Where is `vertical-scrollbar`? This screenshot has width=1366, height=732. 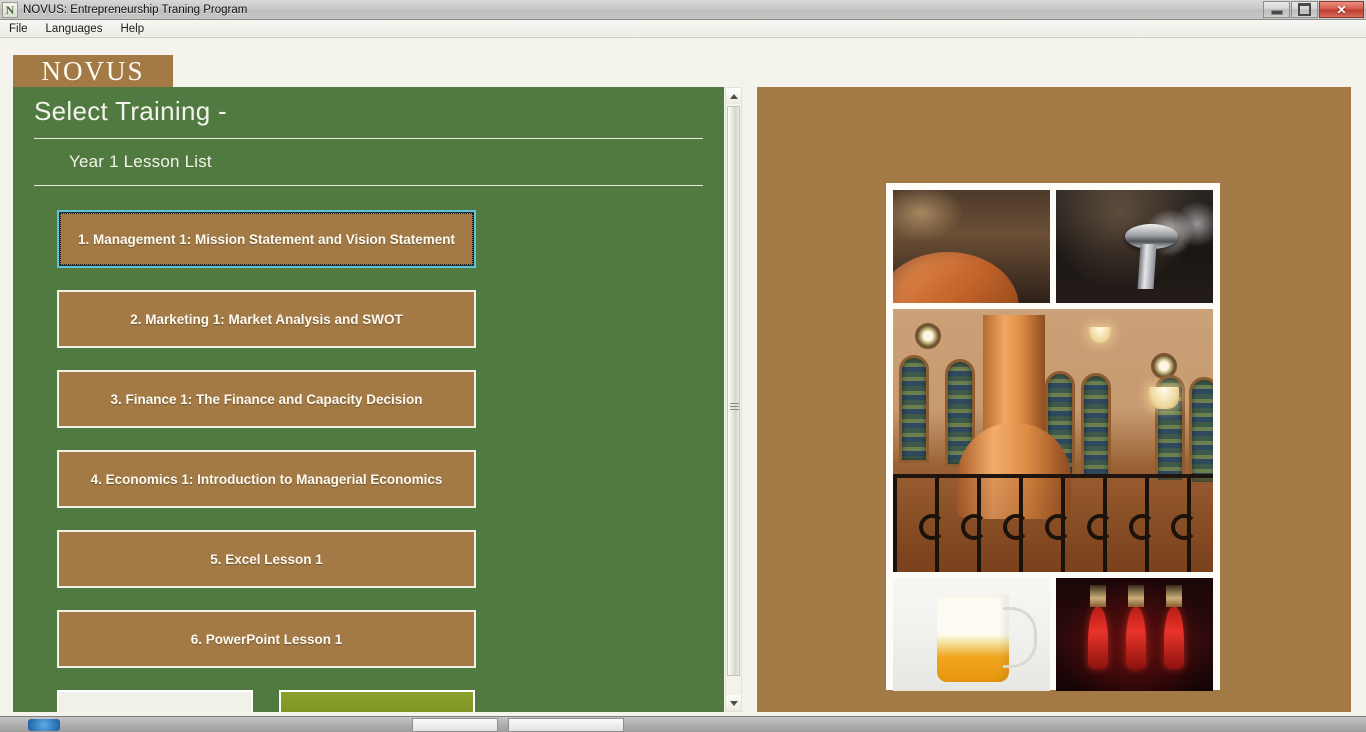 vertical-scrollbar is located at coordinates (733, 399).